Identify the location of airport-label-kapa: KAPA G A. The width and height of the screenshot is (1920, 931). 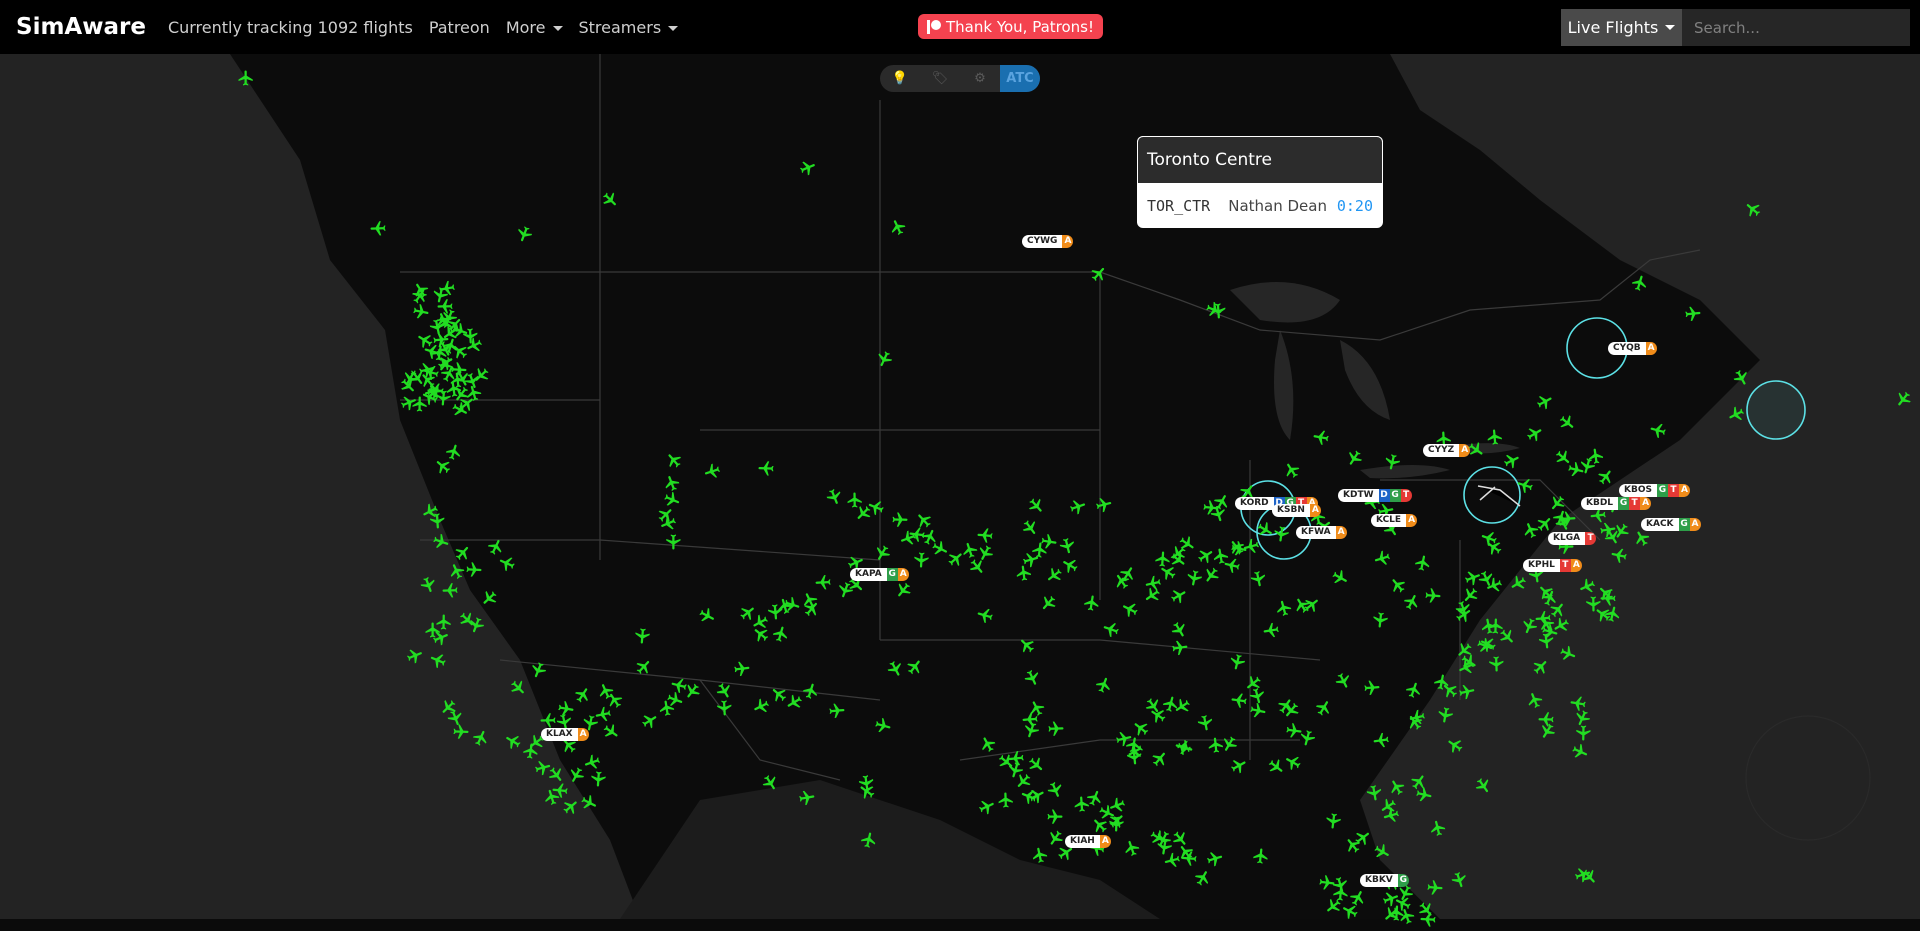
(879, 574).